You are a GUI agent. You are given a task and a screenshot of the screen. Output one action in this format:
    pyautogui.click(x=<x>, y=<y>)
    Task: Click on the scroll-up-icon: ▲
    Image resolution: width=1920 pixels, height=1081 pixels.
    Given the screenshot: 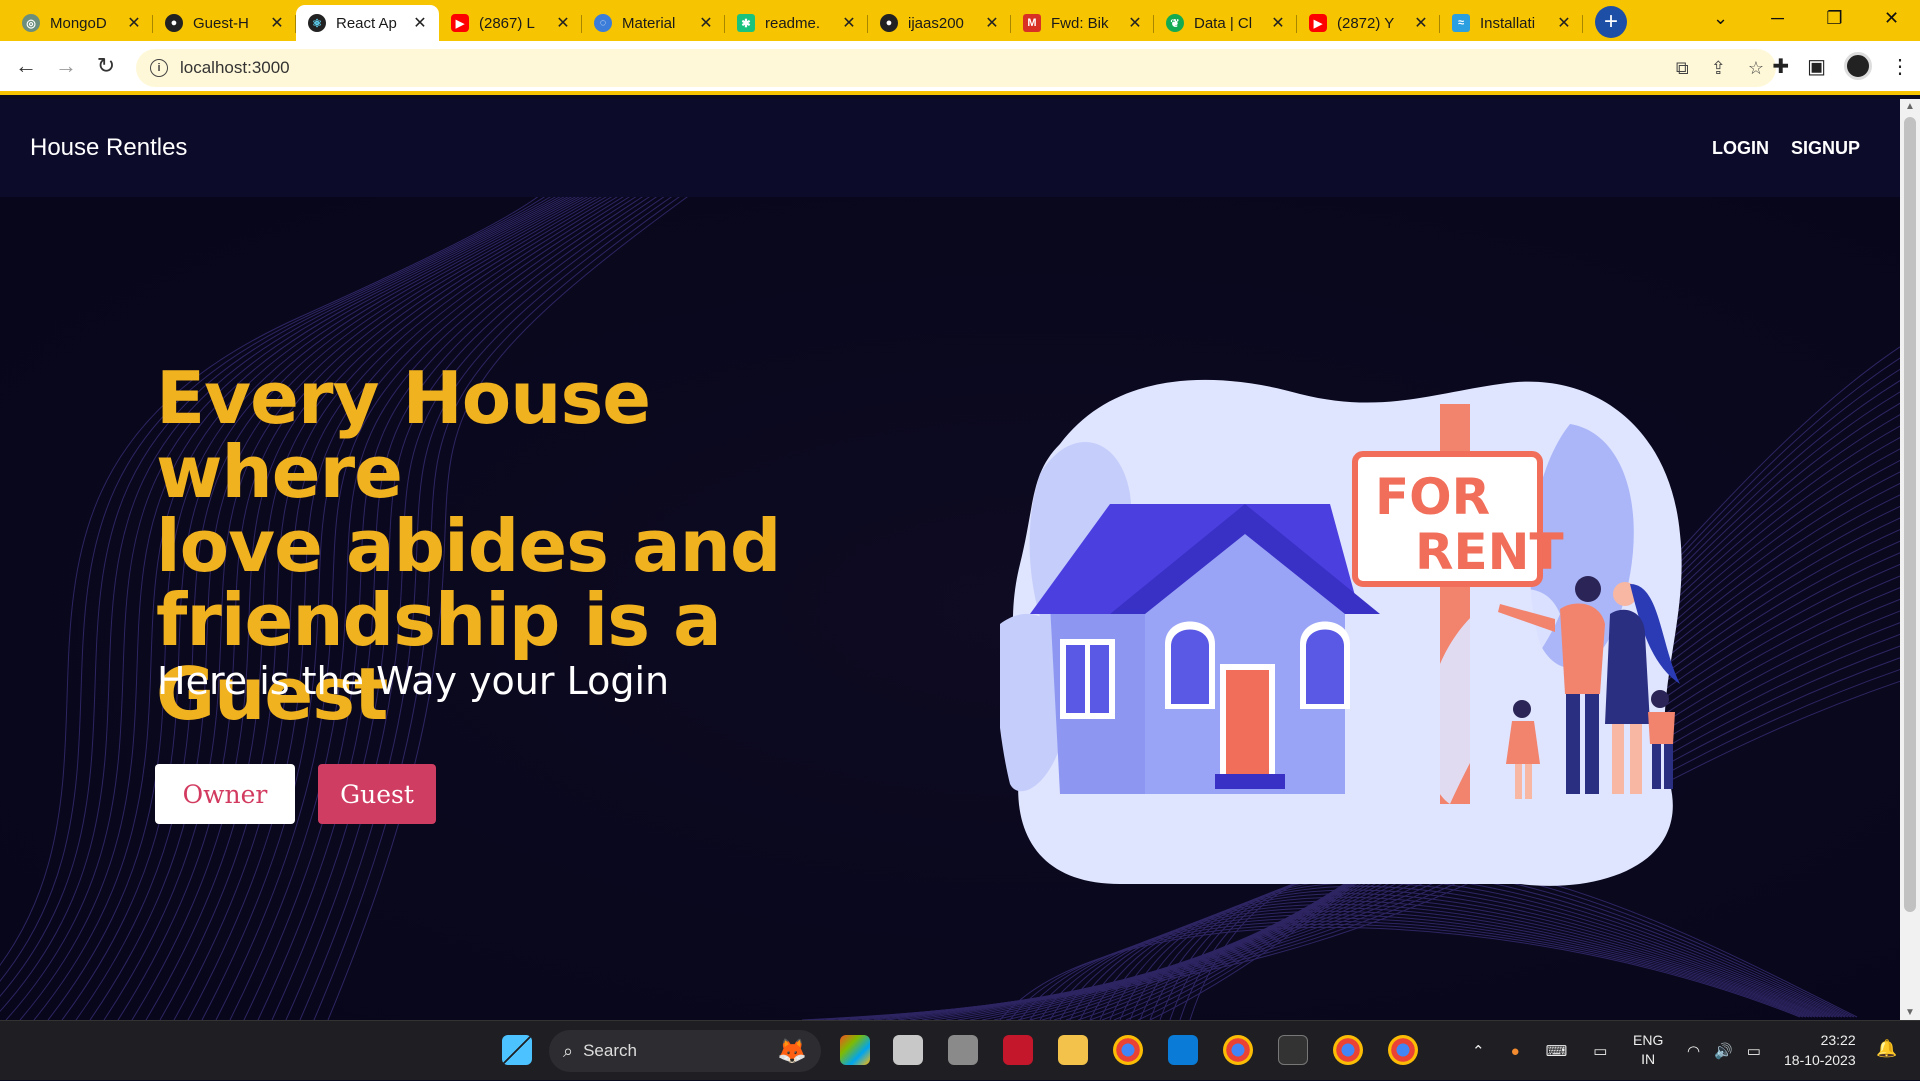 What is the action you would take?
    pyautogui.click(x=1910, y=106)
    